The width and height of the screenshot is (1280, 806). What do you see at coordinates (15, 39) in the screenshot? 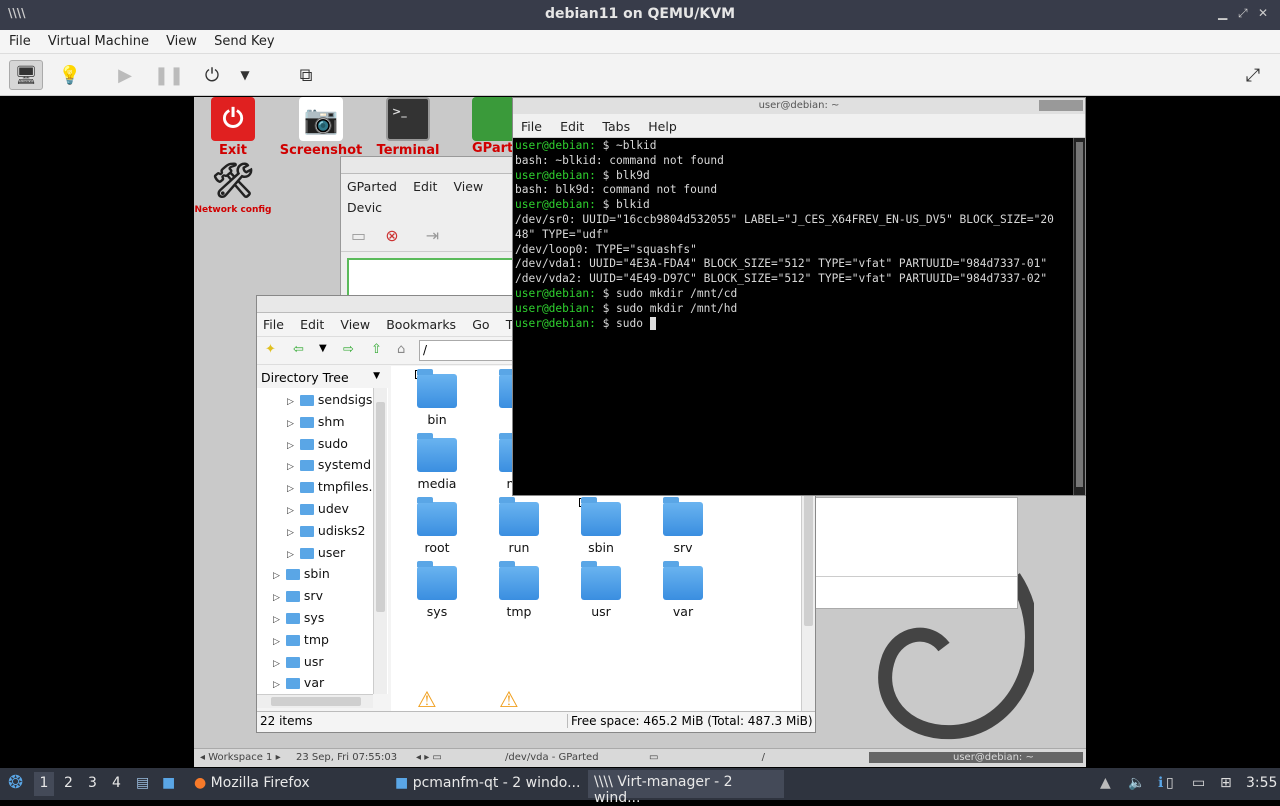
I see `menu-file: File` at bounding box center [15, 39].